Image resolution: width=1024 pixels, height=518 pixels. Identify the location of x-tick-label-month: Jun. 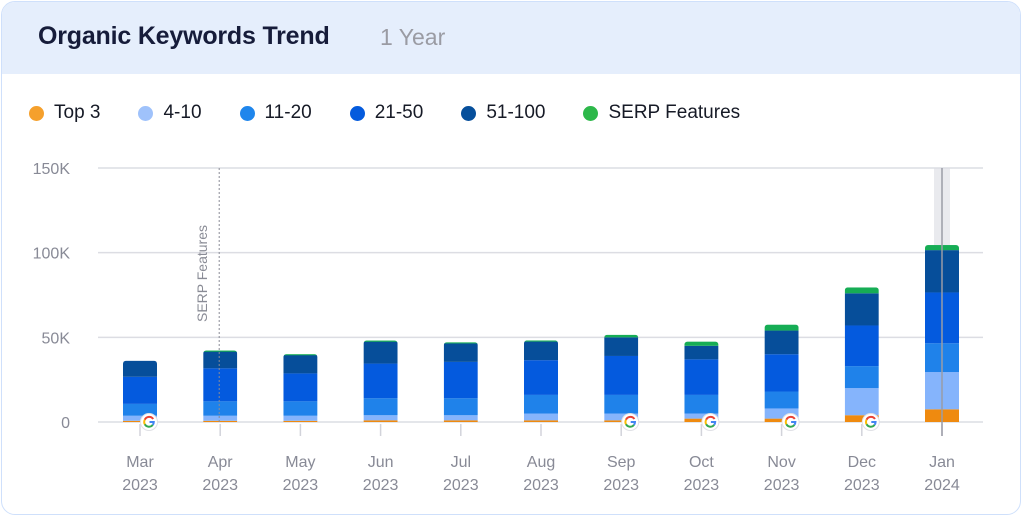
(381, 462).